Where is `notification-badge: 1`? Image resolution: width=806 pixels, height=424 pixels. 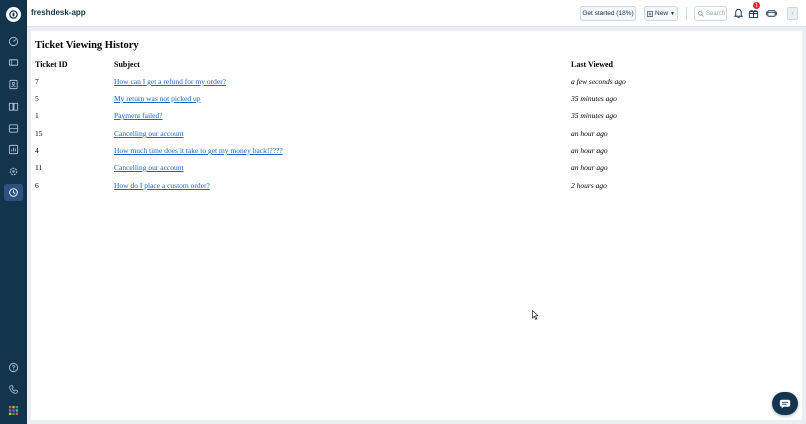
notification-badge: 1 is located at coordinates (756, 5).